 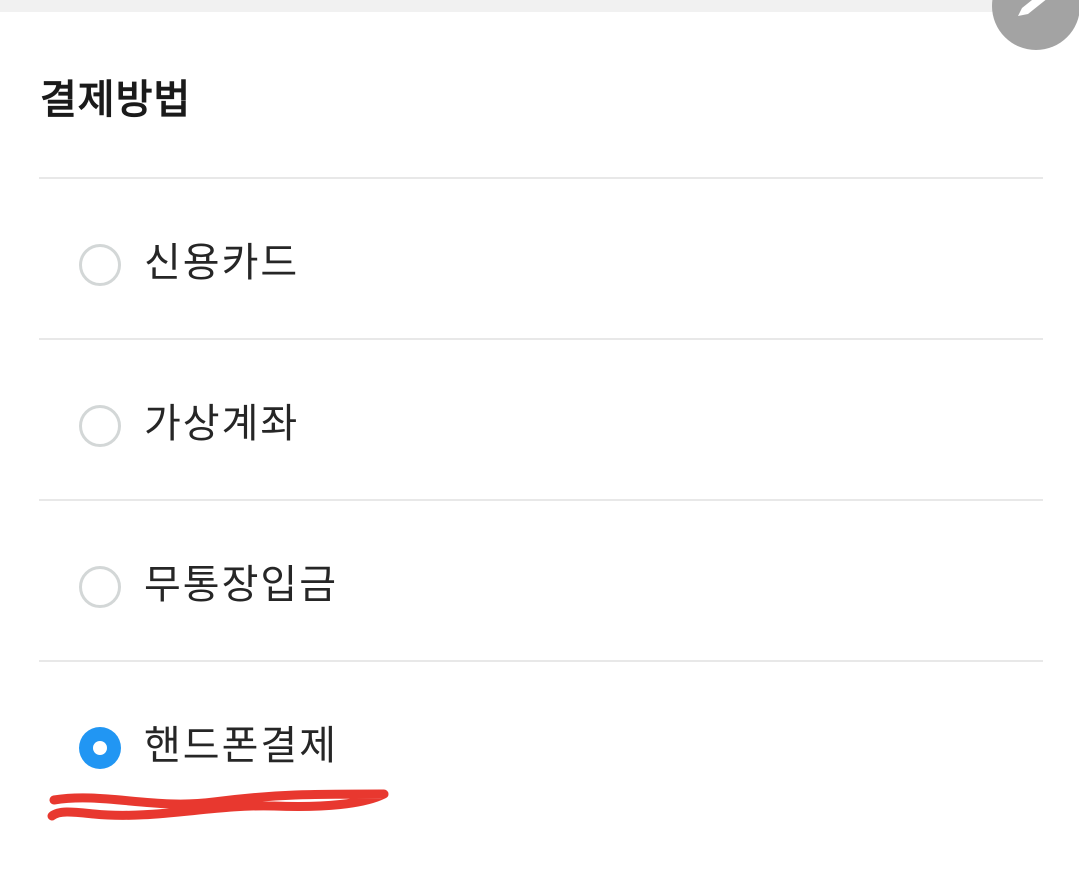 I want to click on option-label: 무통장입금, so click(x=241, y=585).